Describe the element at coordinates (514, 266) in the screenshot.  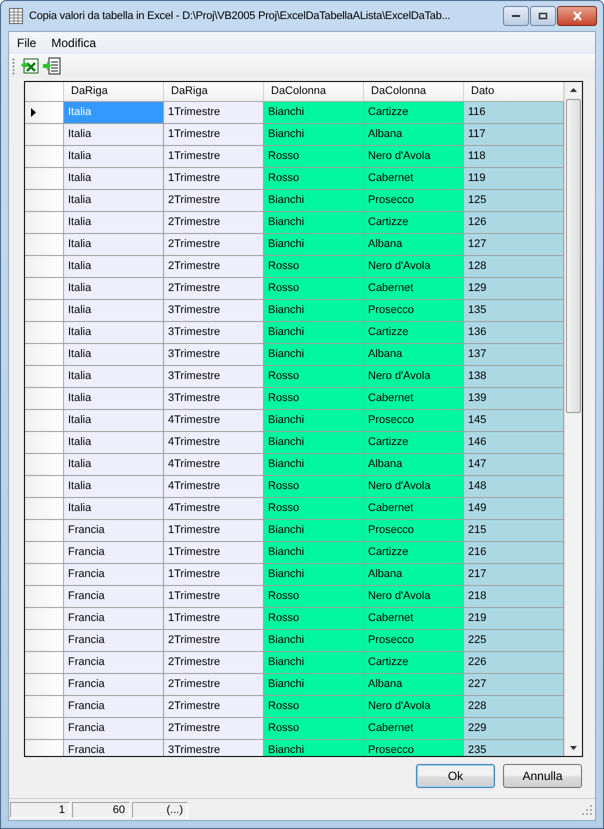
I see `table-cell: 128` at that location.